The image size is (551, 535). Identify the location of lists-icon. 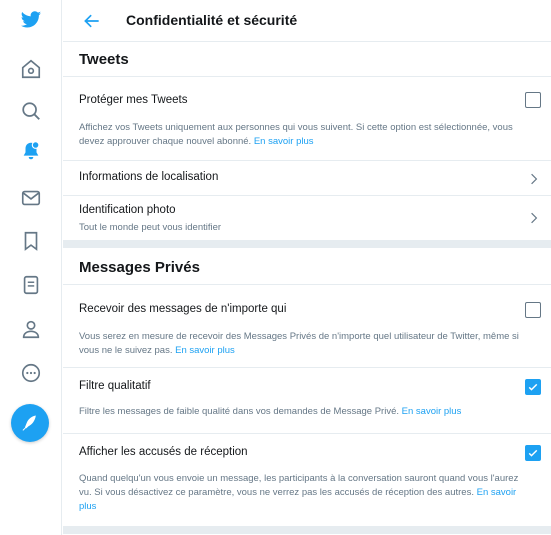
(31, 285).